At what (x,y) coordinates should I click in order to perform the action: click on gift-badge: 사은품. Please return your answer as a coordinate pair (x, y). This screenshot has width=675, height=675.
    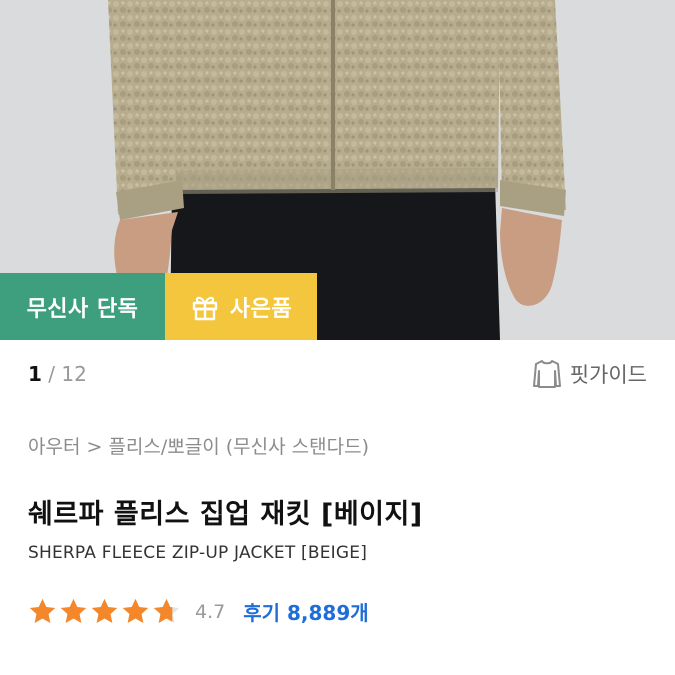
    Looking at the image, I should click on (241, 306).